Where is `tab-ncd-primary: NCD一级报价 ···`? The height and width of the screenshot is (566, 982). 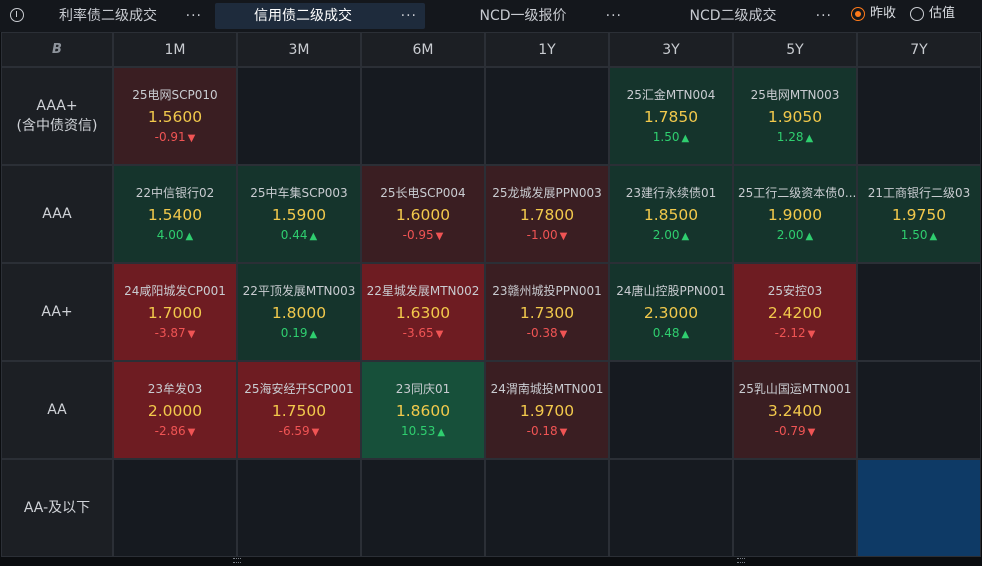 tab-ncd-primary: NCD一级报价 ··· is located at coordinates (540, 16).